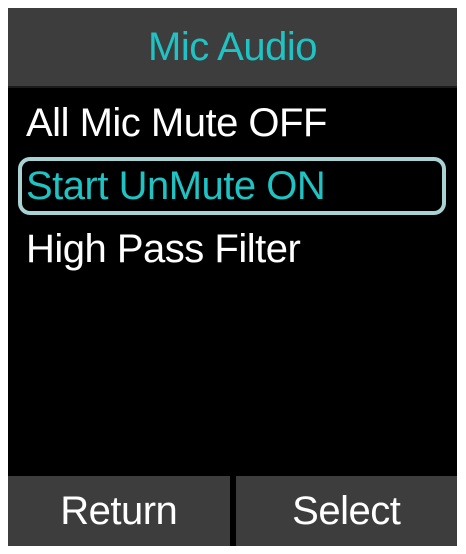 The image size is (466, 554). Describe the element at coordinates (346, 511) in the screenshot. I see `select-button: Select` at that location.